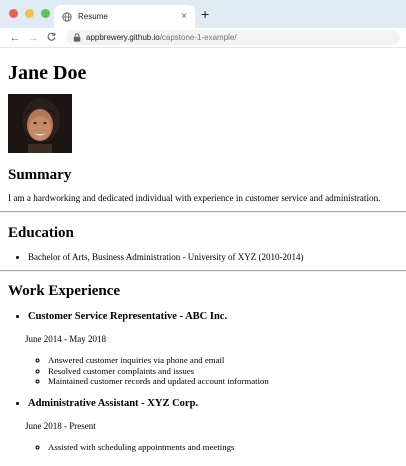 The width and height of the screenshot is (406, 466). What do you see at coordinates (40, 175) in the screenshot?
I see `summary-heading: Summary` at bounding box center [40, 175].